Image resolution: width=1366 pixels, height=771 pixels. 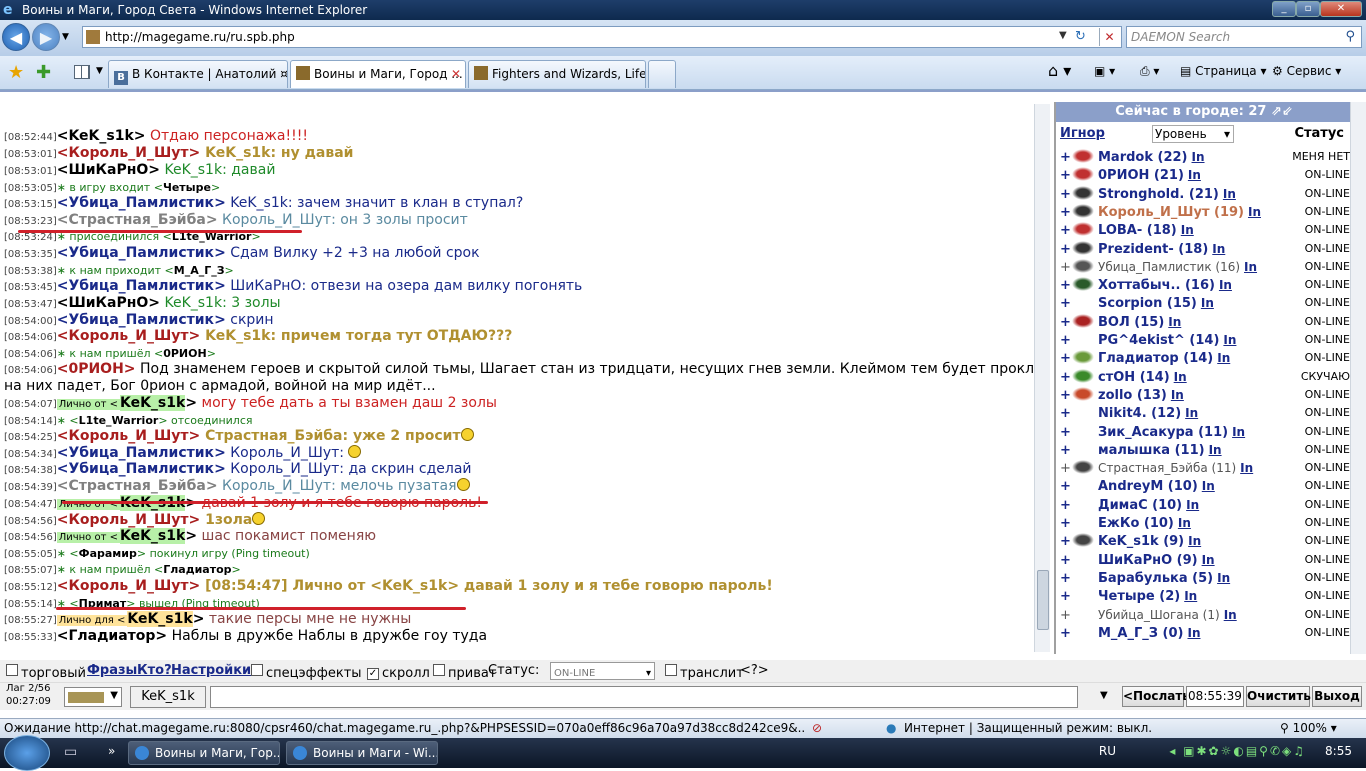 What do you see at coordinates (1134, 377) in the screenshot?
I see `user-name: стОН (14)` at bounding box center [1134, 377].